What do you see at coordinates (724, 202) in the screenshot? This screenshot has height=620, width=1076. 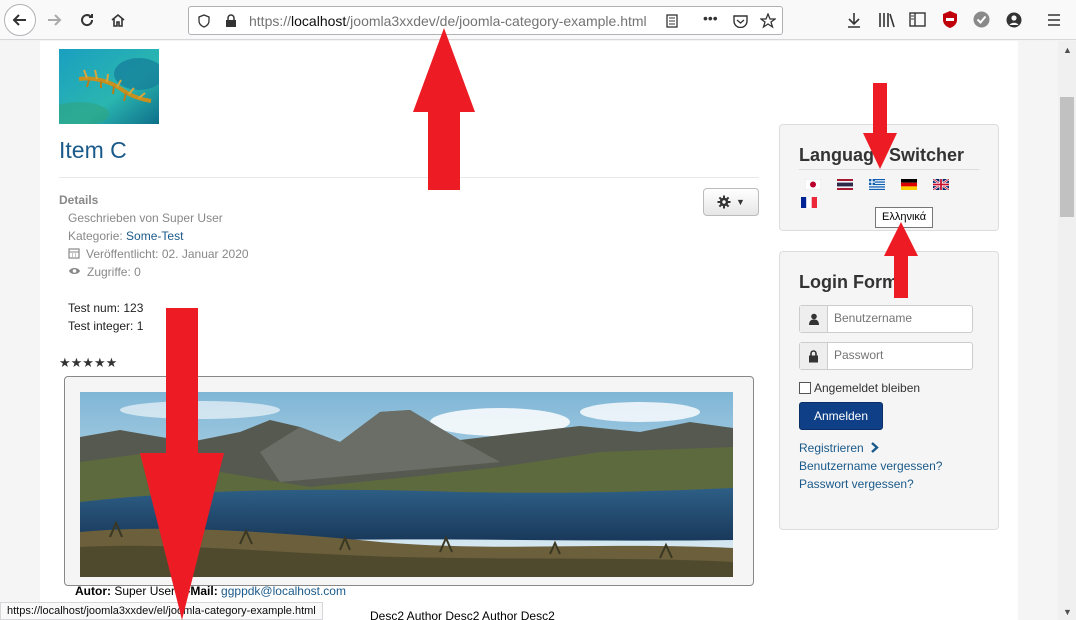 I see `gear-icon` at bounding box center [724, 202].